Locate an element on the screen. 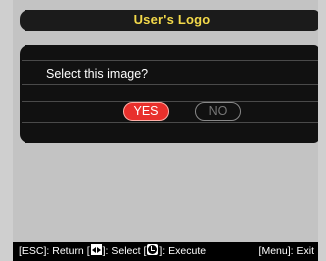 The width and height of the screenshot is (326, 261). yes-button: YES is located at coordinates (146, 111).